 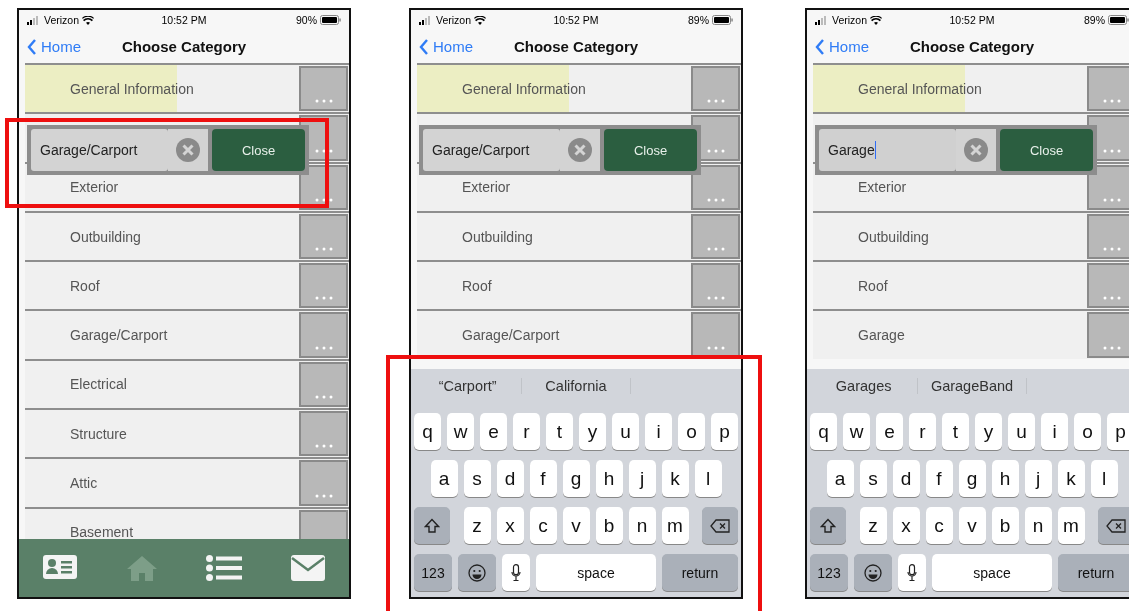 I want to click on mail-tab, so click(x=307, y=568).